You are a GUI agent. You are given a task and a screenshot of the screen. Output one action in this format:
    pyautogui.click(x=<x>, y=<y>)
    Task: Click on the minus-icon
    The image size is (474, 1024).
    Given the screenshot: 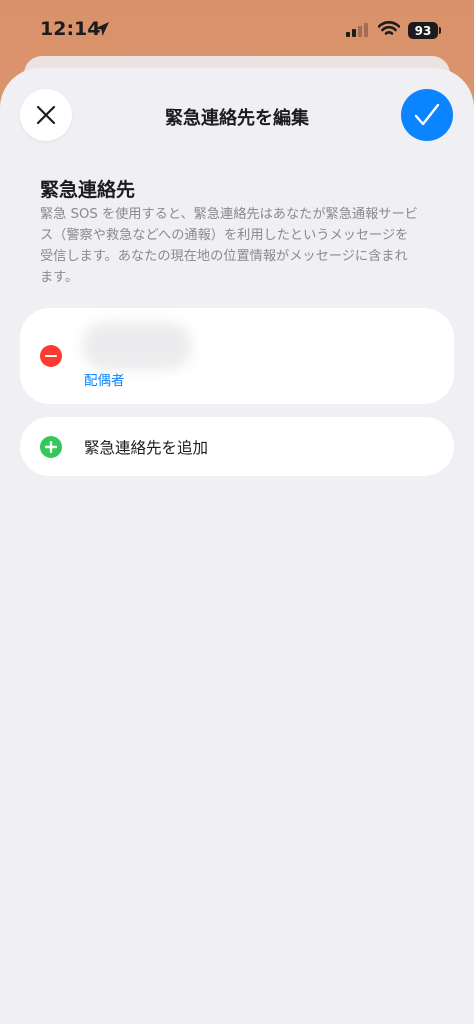 What is the action you would take?
    pyautogui.click(x=51, y=356)
    